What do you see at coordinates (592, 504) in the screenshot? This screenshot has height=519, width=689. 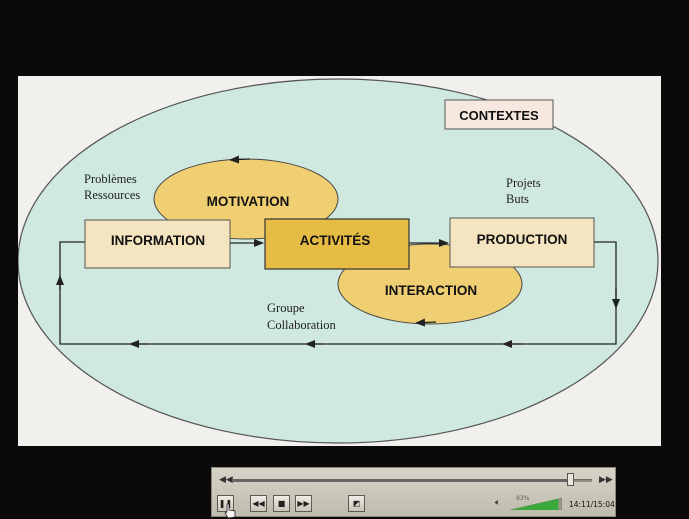 I see `time-readout: 14:11/15:04` at bounding box center [592, 504].